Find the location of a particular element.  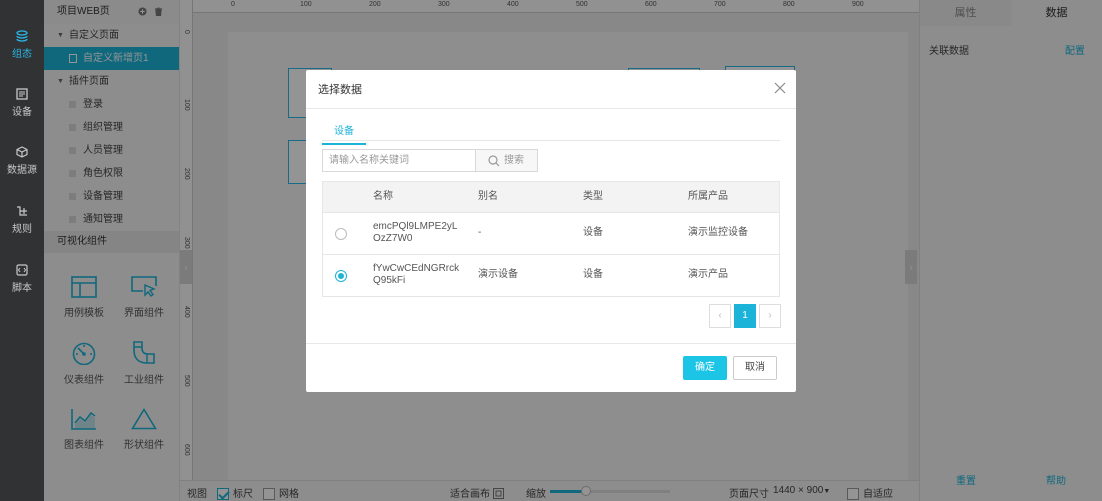

nav-label: 数据源 is located at coordinates (22, 170).